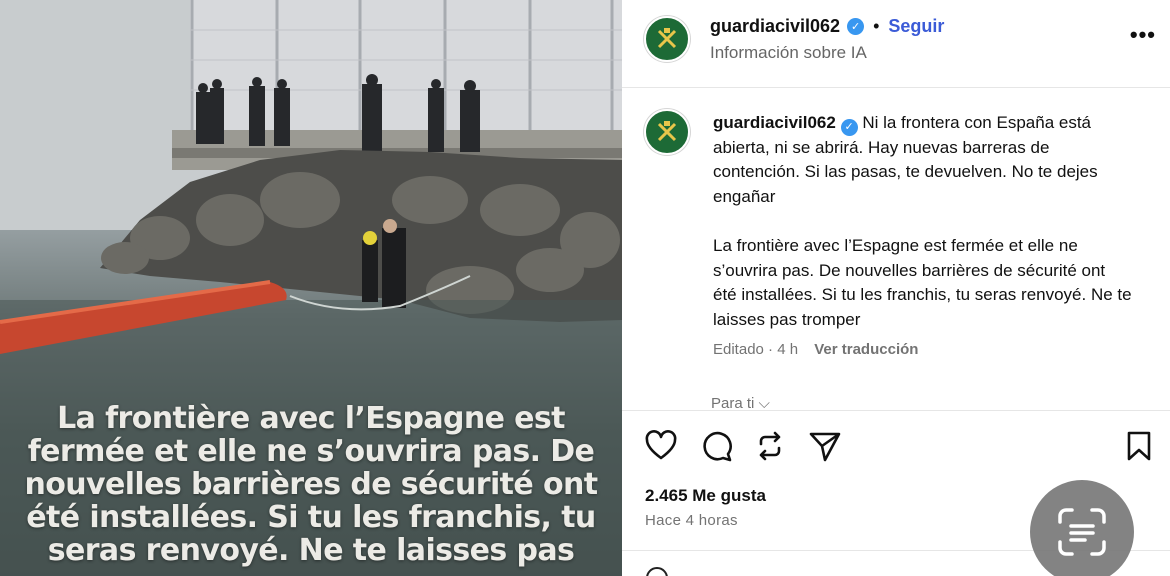 Image resolution: width=1170 pixels, height=576 pixels. I want to click on repost-icon, so click(770, 446).